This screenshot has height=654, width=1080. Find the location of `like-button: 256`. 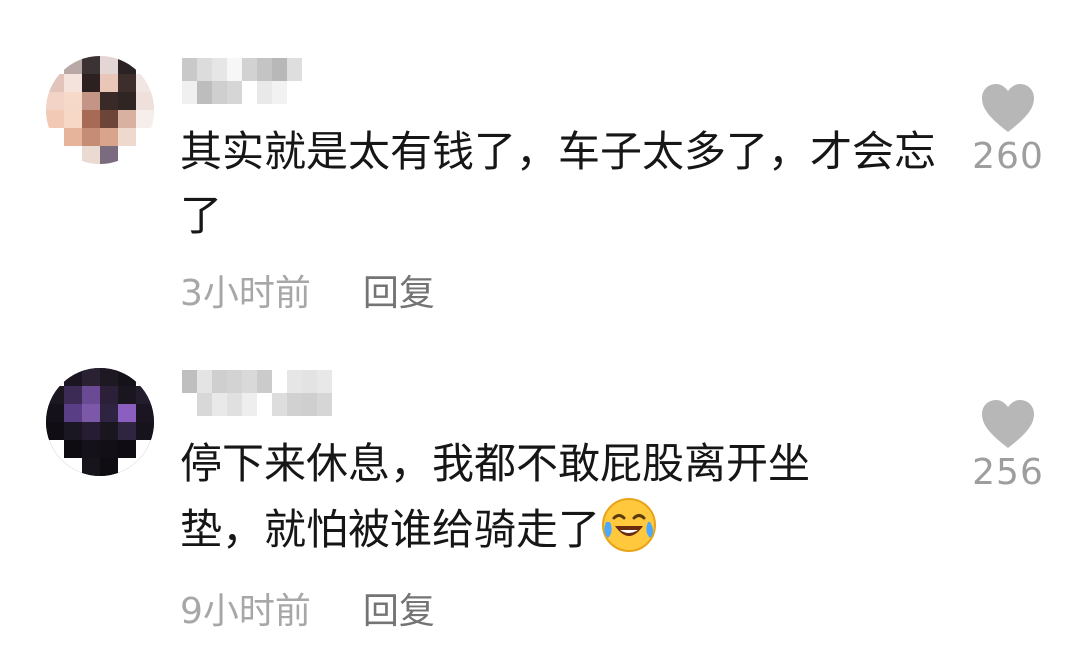

like-button: 256 is located at coordinates (1008, 445).